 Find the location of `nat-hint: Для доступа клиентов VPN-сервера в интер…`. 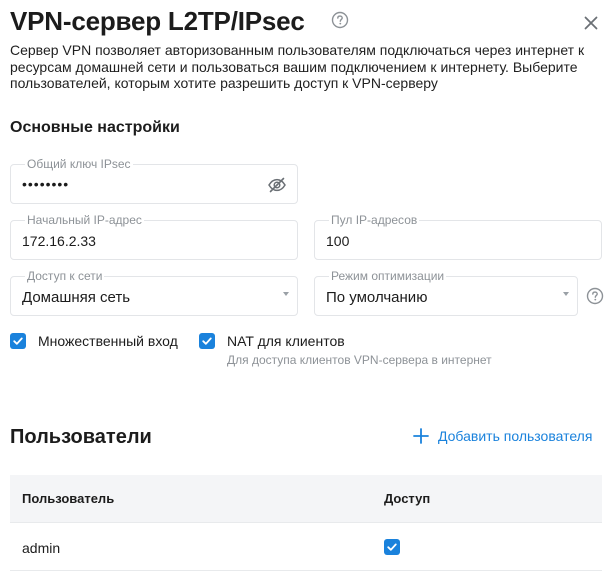

nat-hint: Для доступа клиентов VPN-сервера в интер… is located at coordinates (359, 360).